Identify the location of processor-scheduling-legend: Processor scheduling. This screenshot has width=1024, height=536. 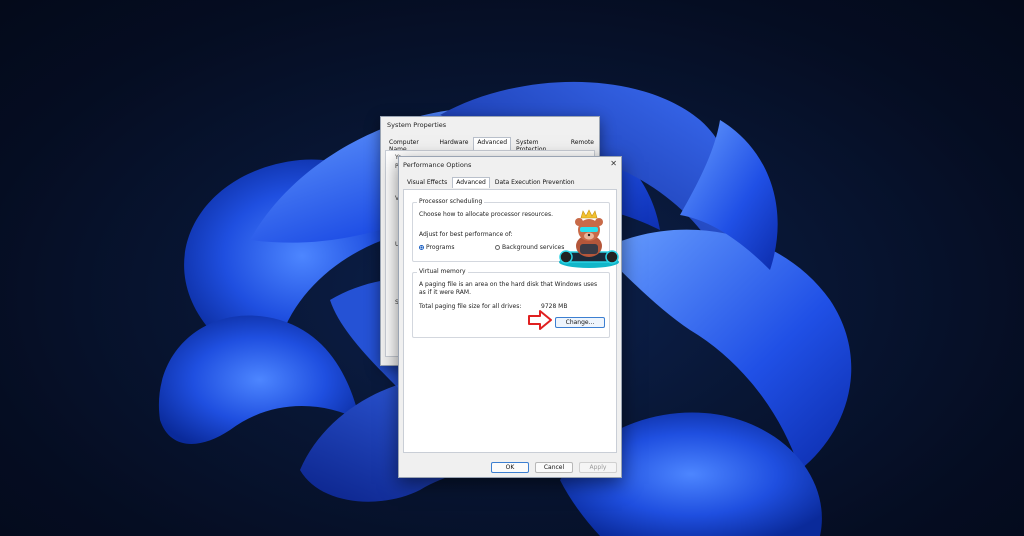
(451, 201).